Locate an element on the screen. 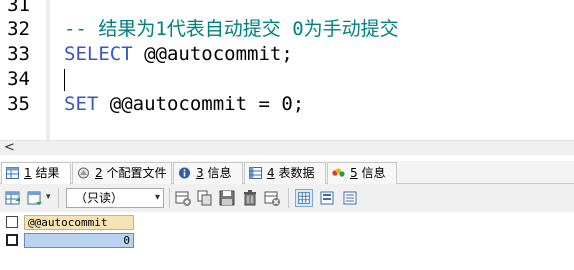 This screenshot has height=270, width=574. tab-number: 3 is located at coordinates (200, 173).